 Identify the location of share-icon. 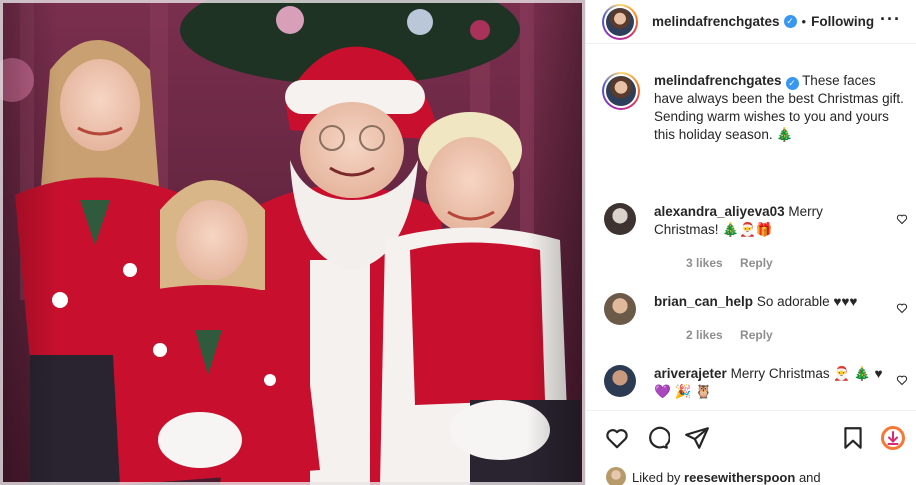
(697, 438).